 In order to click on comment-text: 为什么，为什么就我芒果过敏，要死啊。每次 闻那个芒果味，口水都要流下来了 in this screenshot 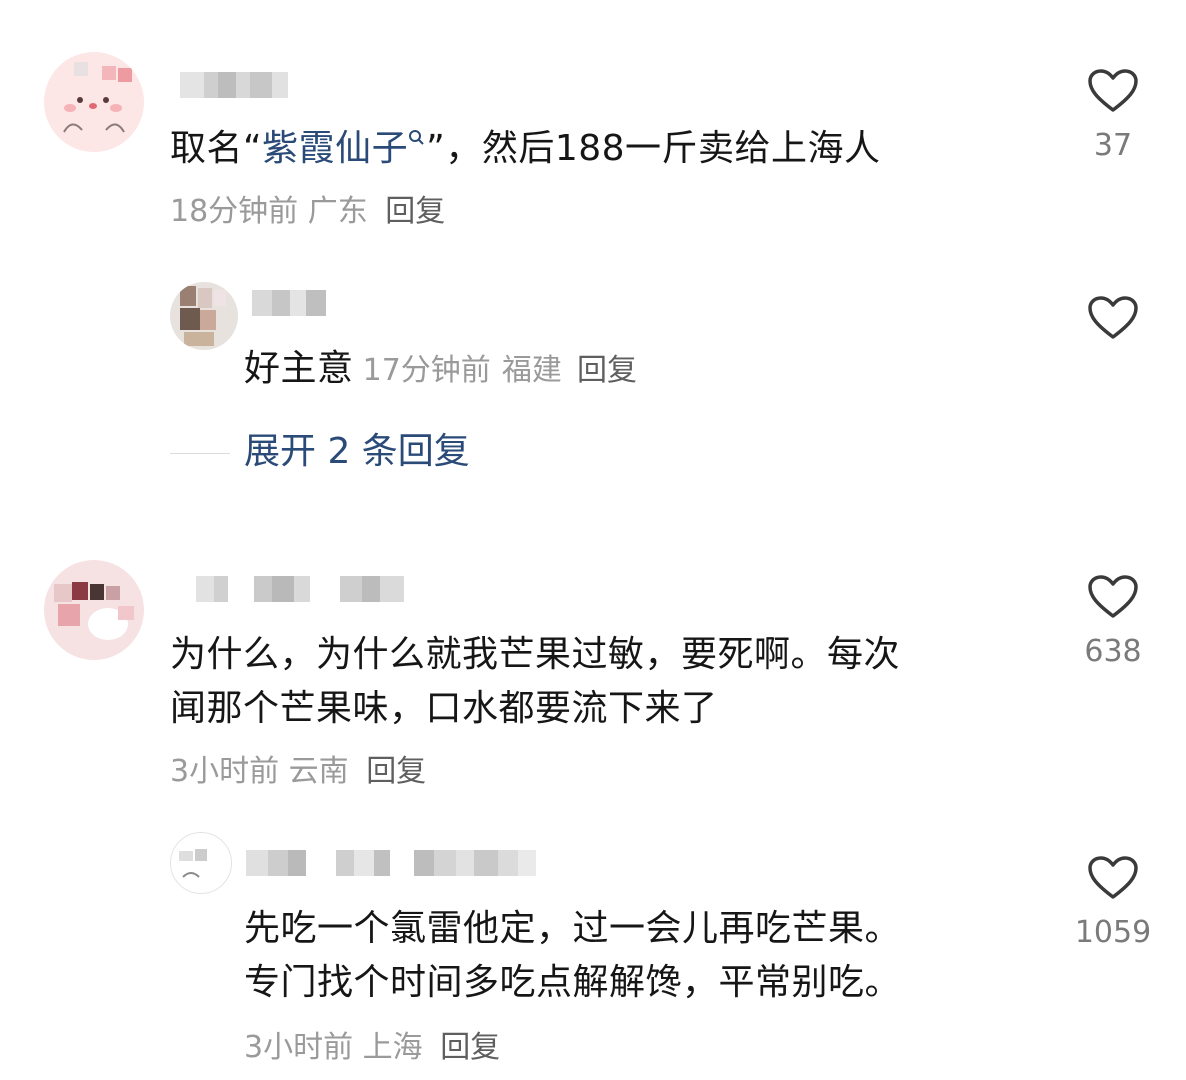, I will do `click(610, 682)`.